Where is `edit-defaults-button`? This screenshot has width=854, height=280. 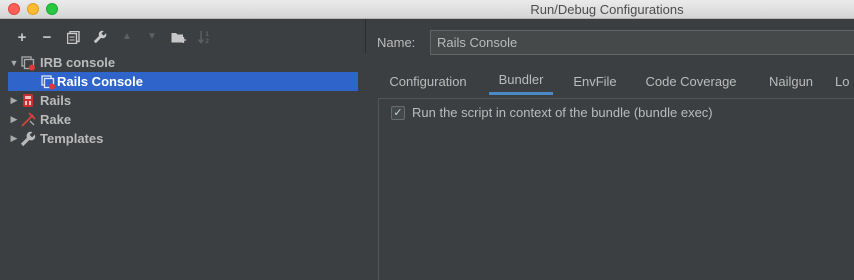
edit-defaults-button is located at coordinates (100, 37).